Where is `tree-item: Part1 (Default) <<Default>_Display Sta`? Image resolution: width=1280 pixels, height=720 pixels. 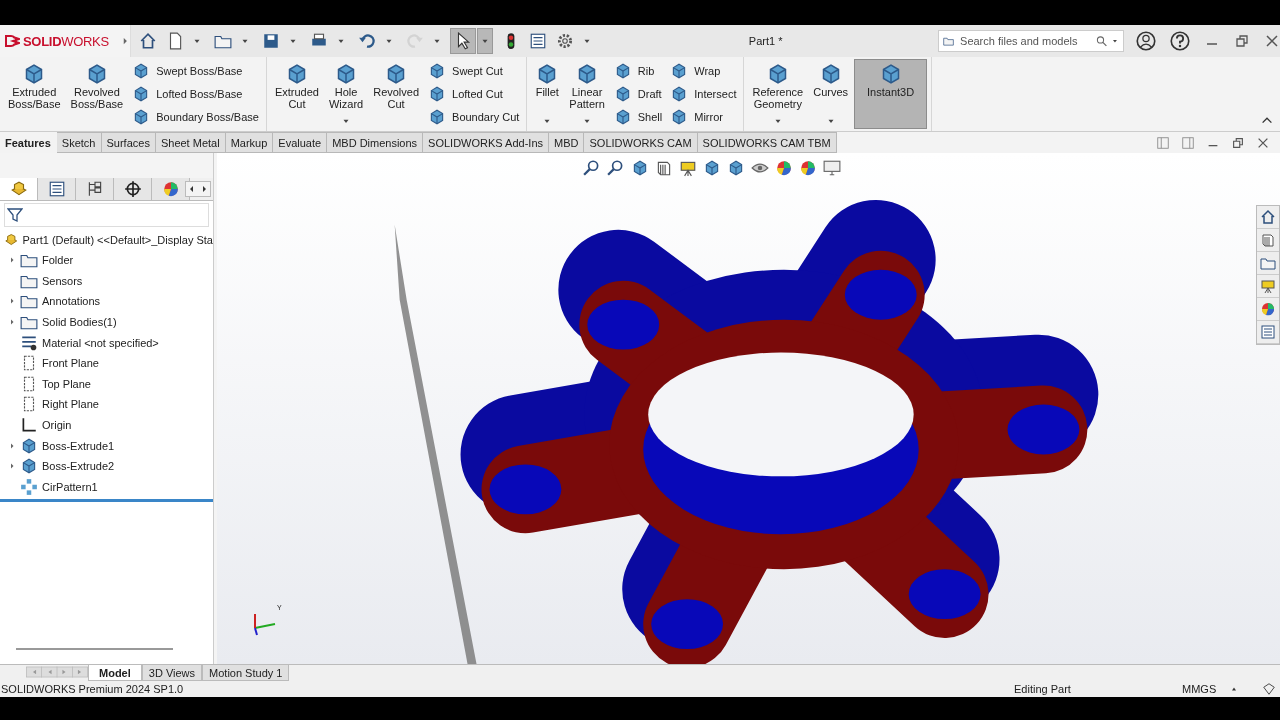 tree-item: Part1 (Default) <<Default>_Display Sta is located at coordinates (117, 239).